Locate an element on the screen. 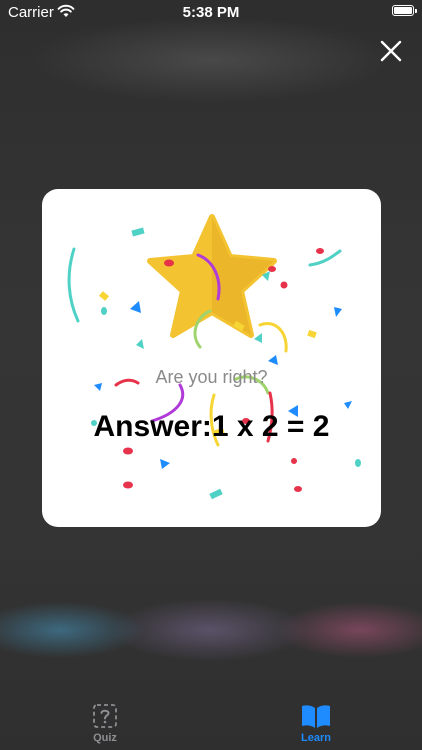 The height and width of the screenshot is (750, 422). tab-bar: Quiz Learn is located at coordinates (211, 722).